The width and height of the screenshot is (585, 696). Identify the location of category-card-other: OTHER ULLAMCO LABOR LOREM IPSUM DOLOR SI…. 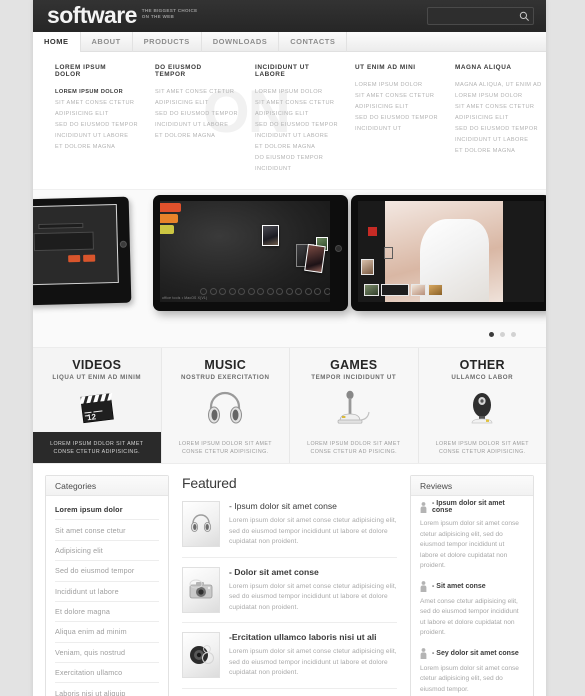
(483, 405).